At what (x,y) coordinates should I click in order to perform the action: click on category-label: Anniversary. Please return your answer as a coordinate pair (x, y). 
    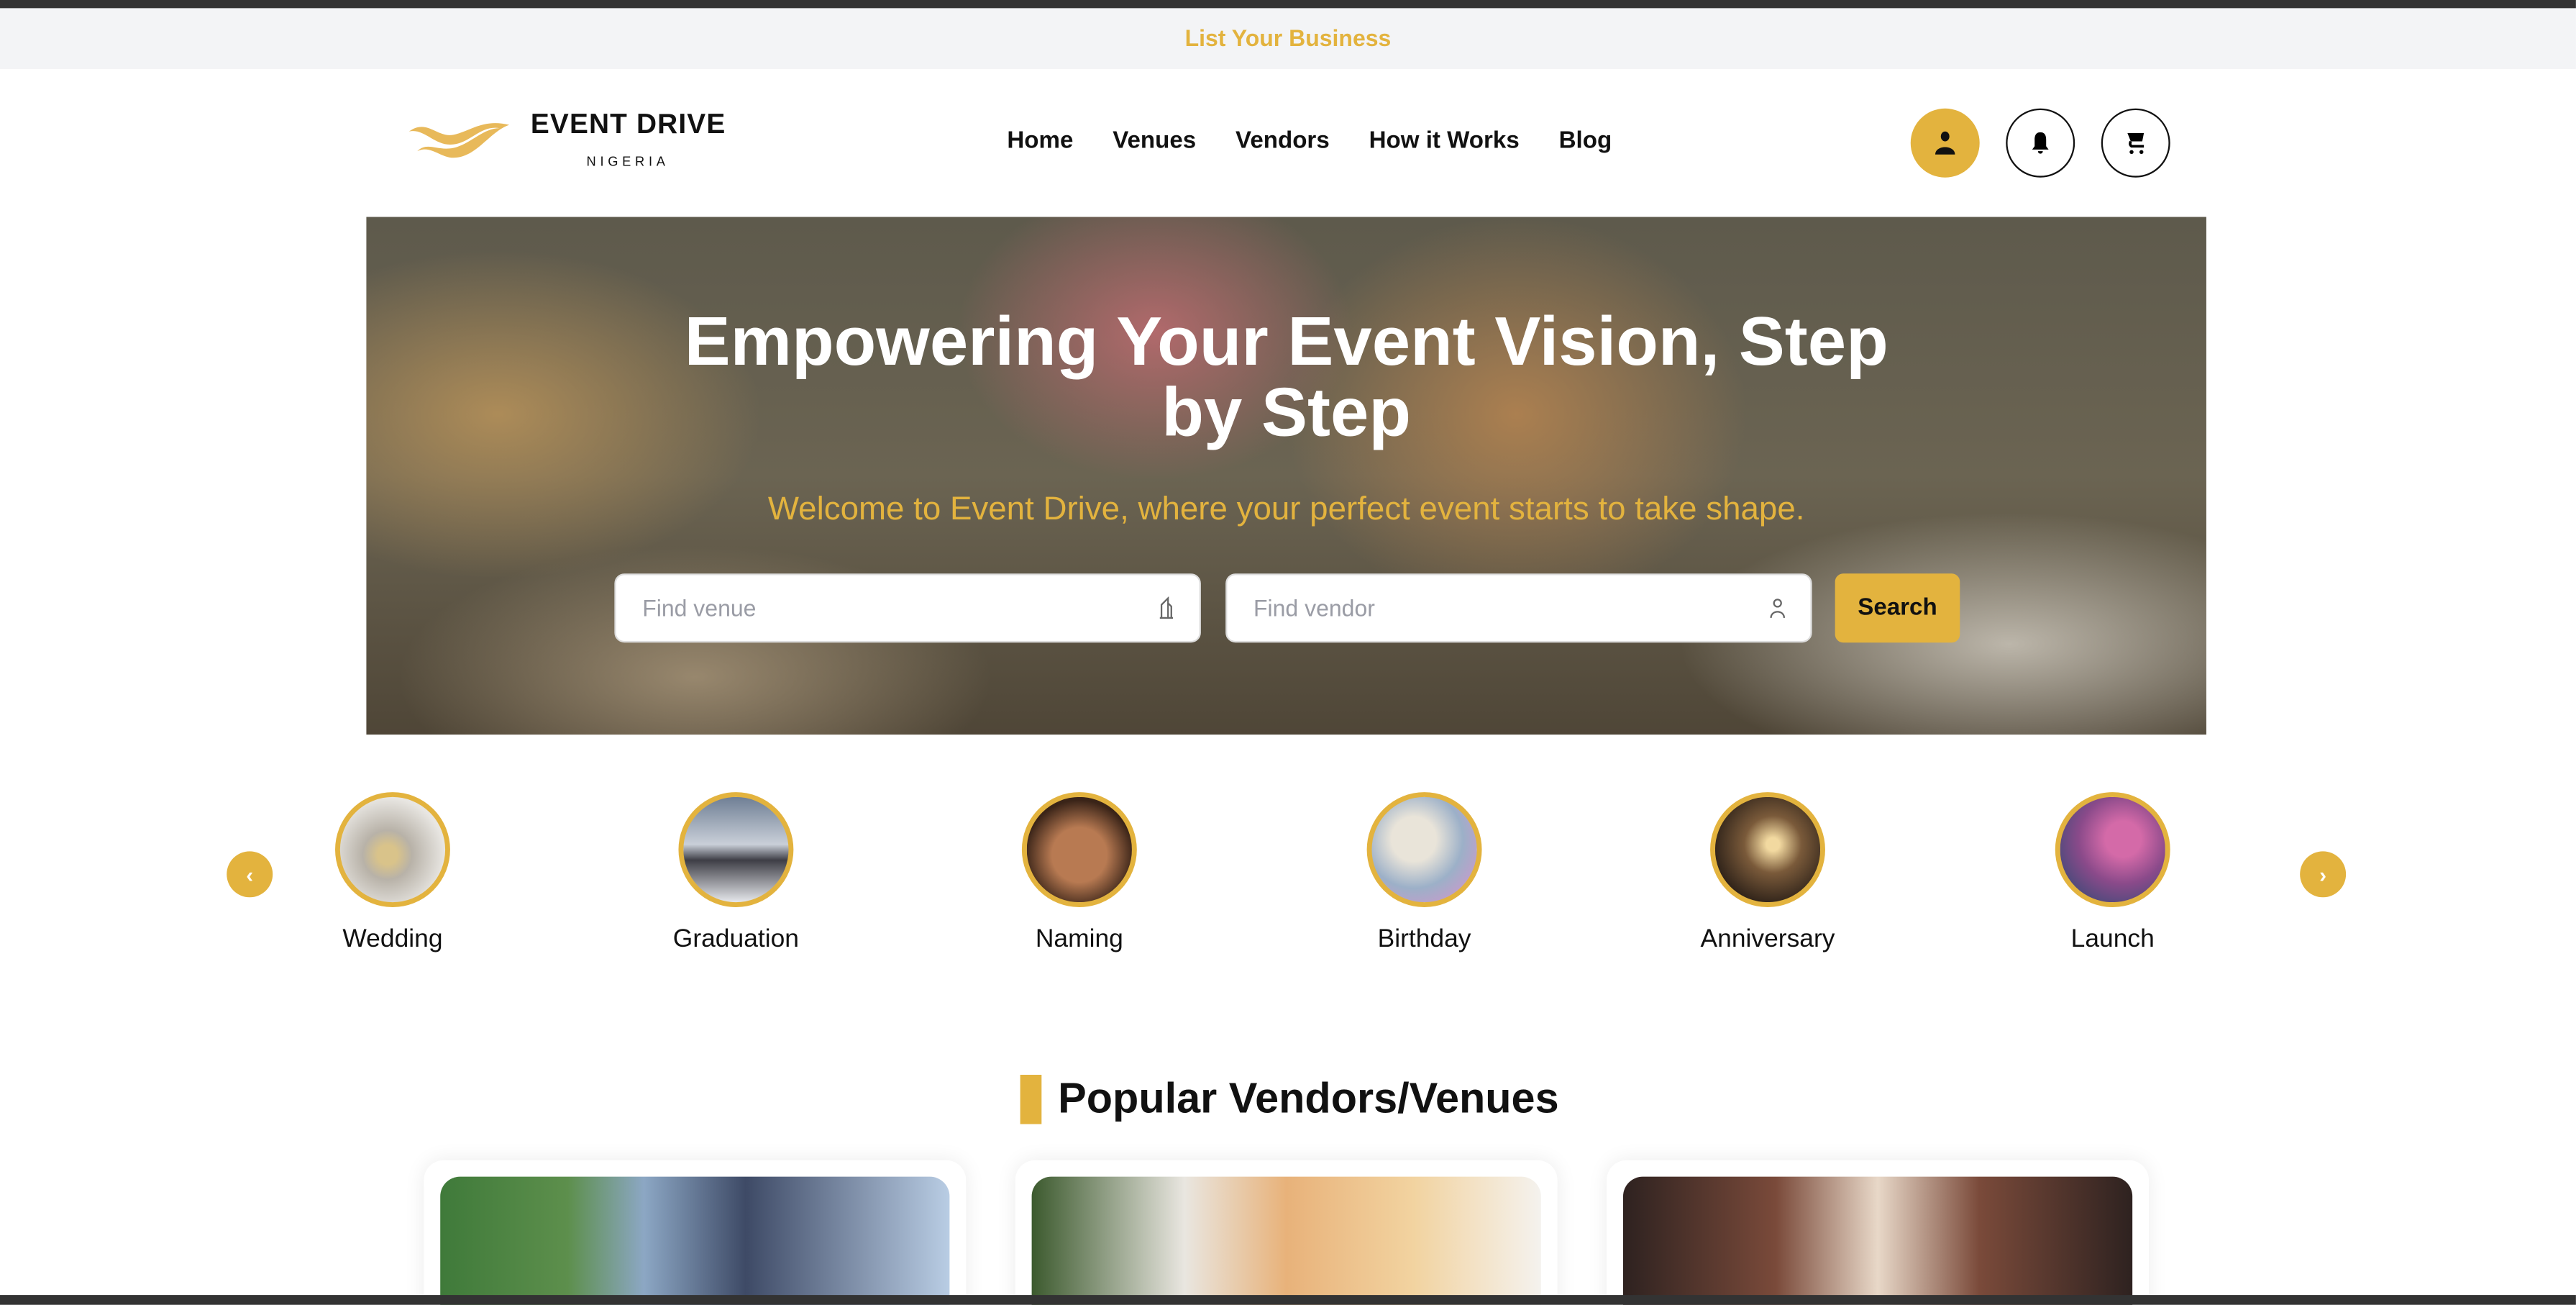
    Looking at the image, I should click on (1767, 939).